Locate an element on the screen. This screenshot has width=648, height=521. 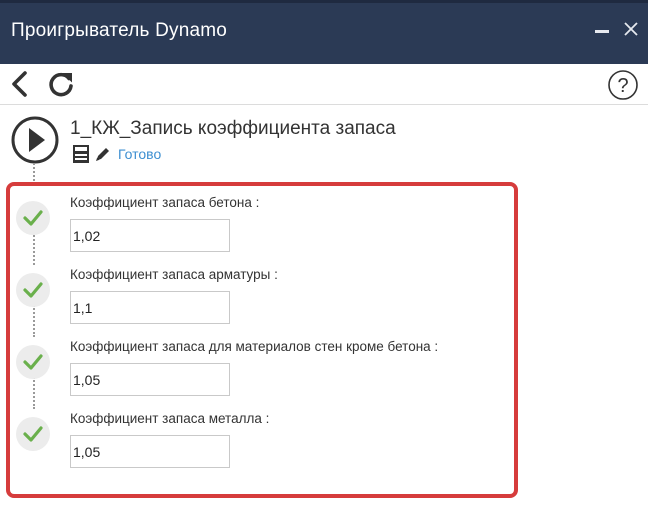
window-title: Проигрыватель Dynamo is located at coordinates (119, 30).